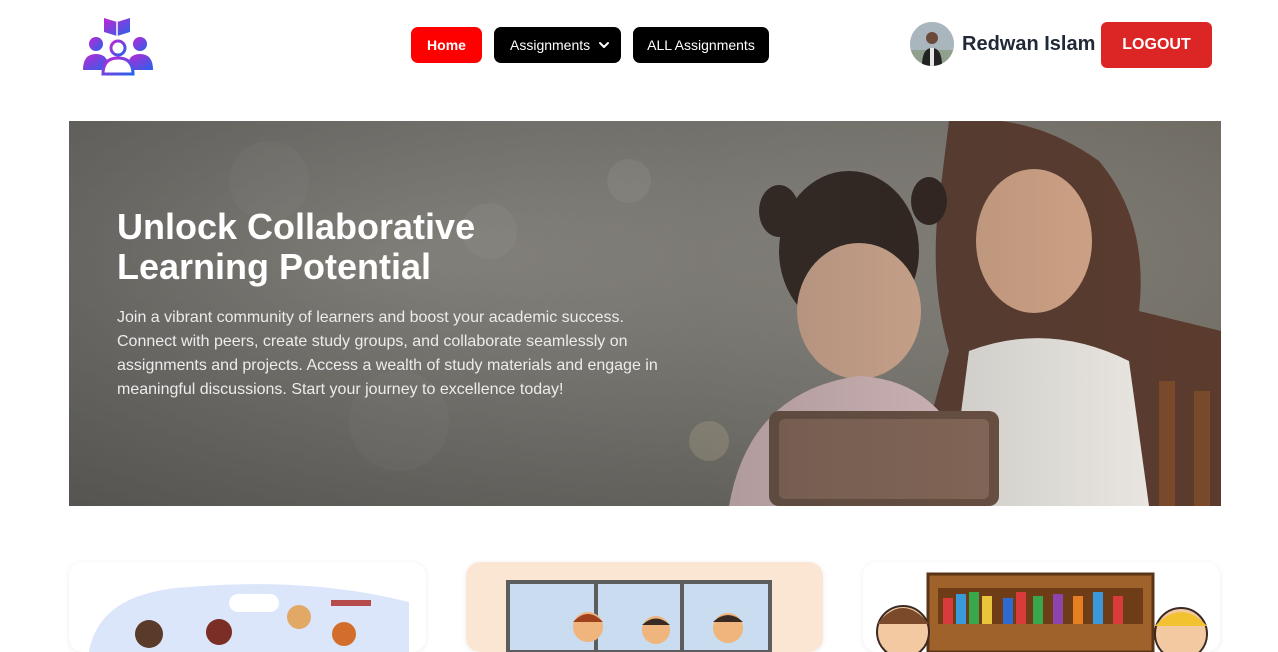 The image size is (1278, 652). I want to click on study-group-illustration, so click(247, 607).